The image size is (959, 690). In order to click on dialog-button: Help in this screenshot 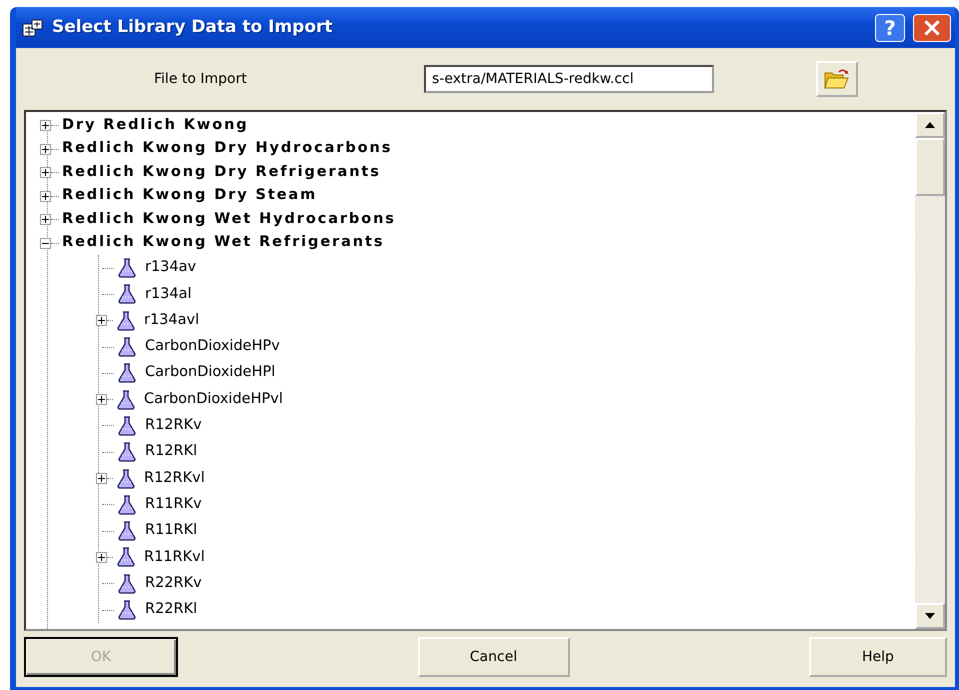, I will do `click(878, 657)`.